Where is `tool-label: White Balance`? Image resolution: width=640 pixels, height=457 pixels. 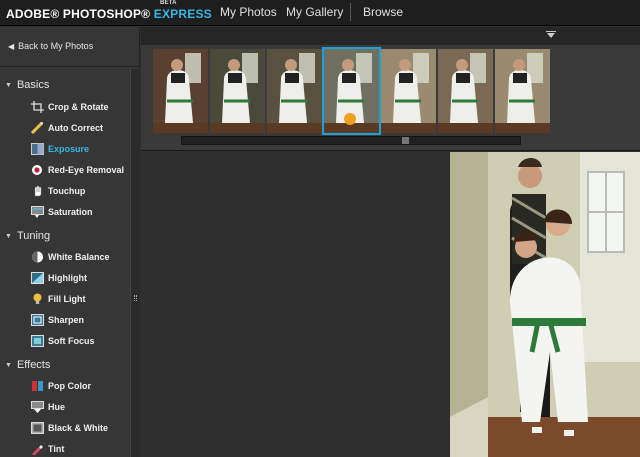 tool-label: White Balance is located at coordinates (79, 257).